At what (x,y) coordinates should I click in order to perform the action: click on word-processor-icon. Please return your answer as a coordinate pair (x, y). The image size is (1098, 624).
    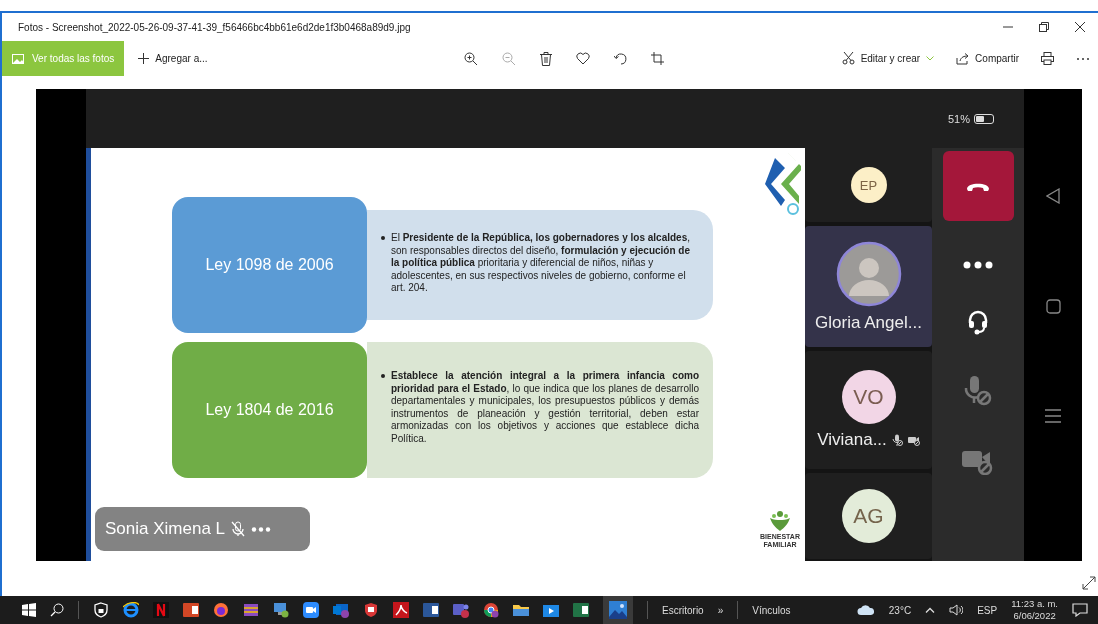
    Looking at the image, I should click on (431, 610).